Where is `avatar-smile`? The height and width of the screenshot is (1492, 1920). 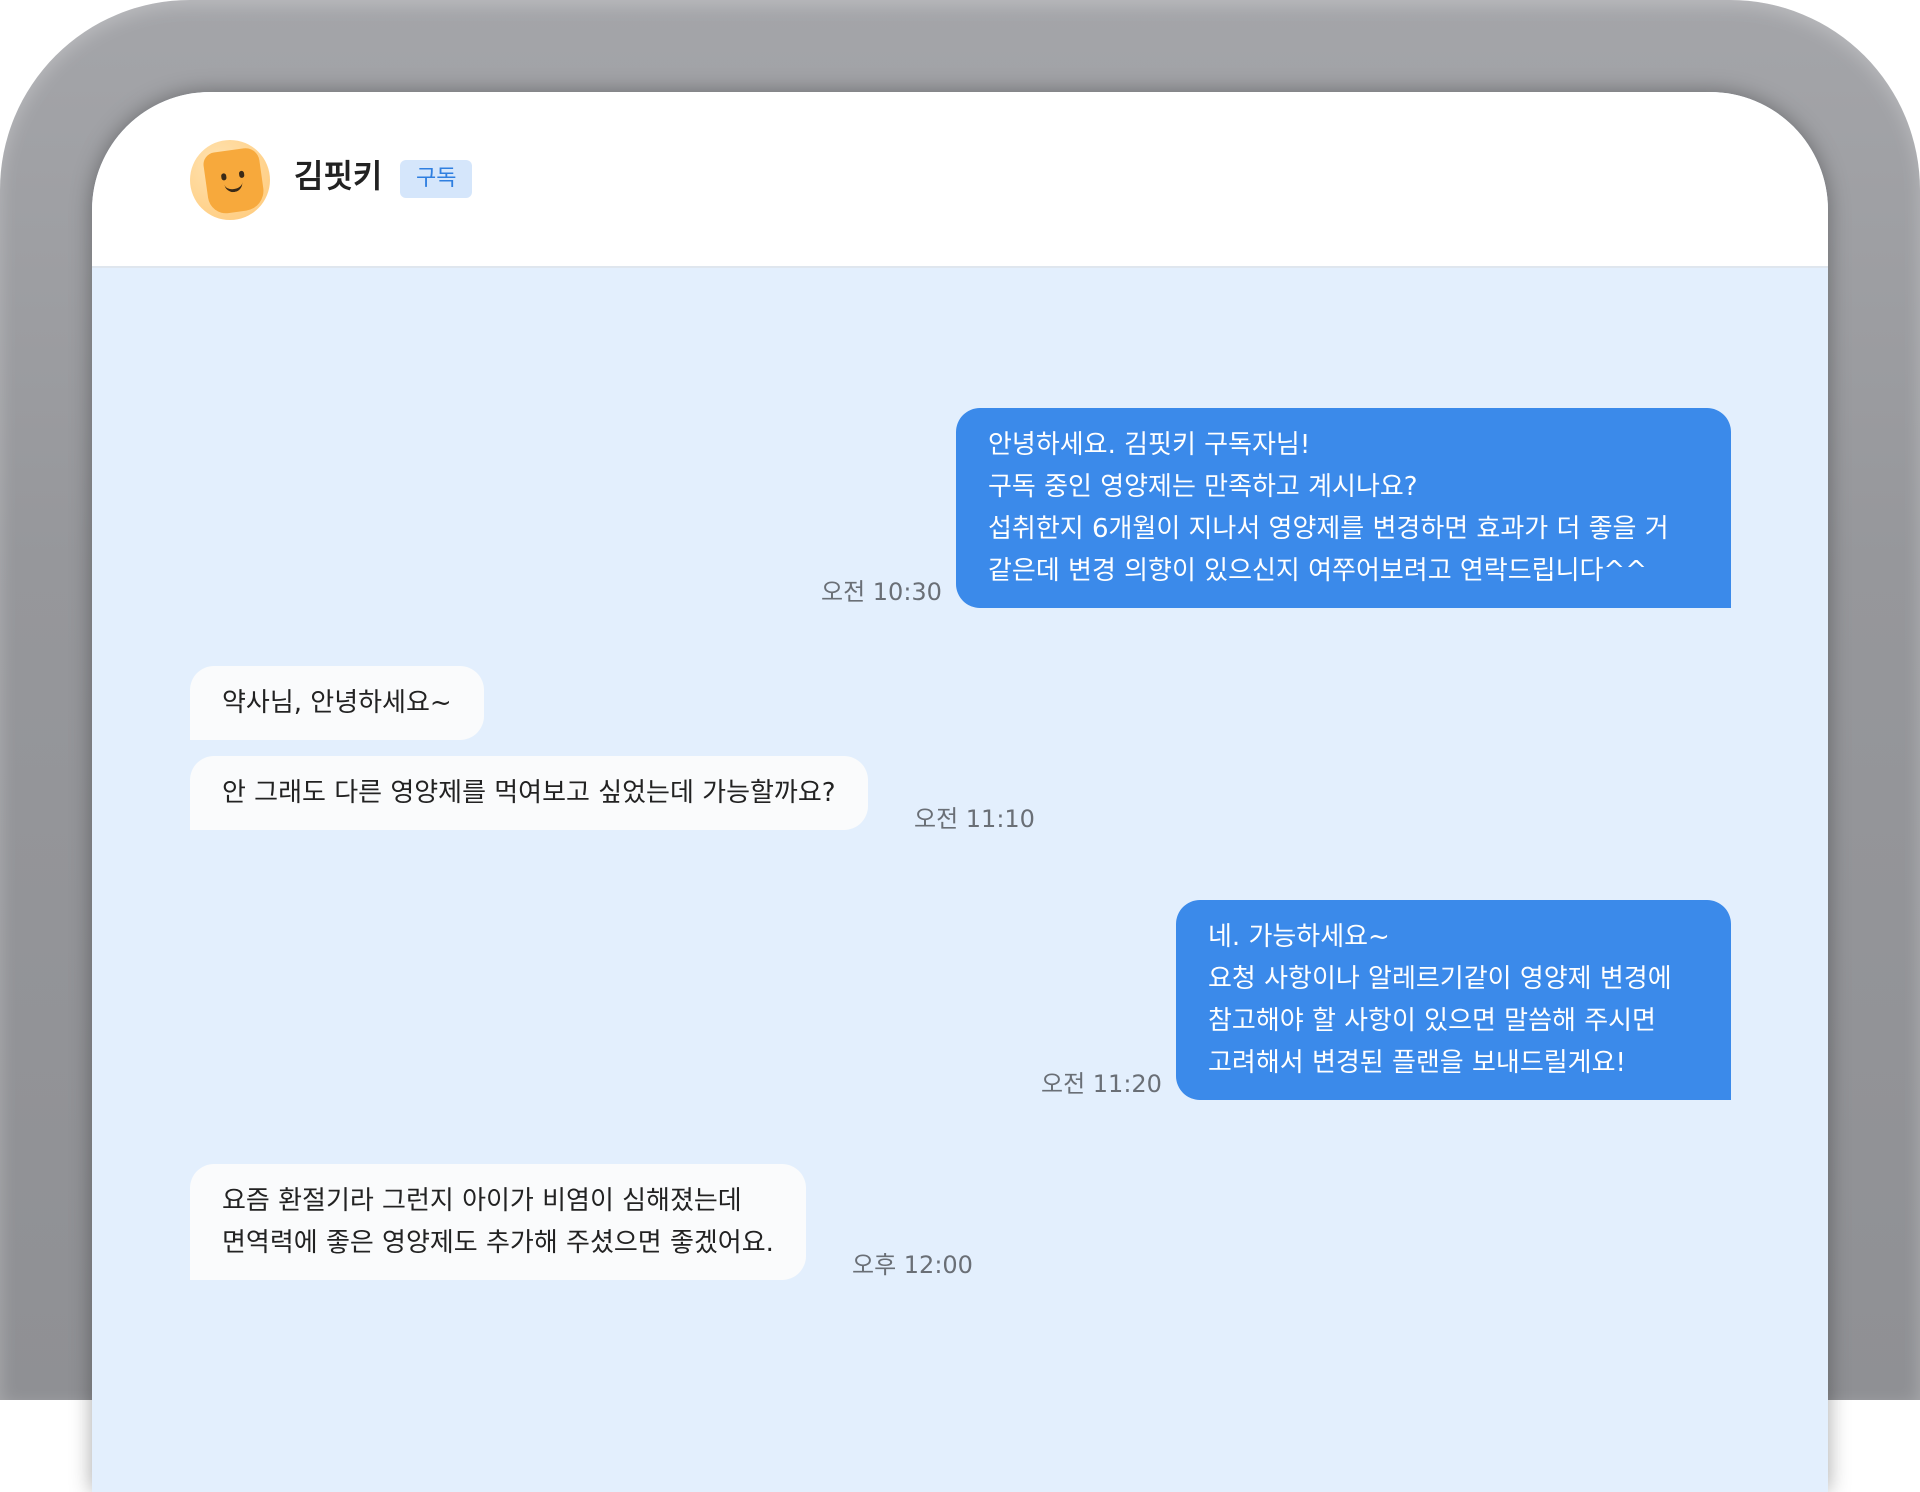
avatar-smile is located at coordinates (233, 186).